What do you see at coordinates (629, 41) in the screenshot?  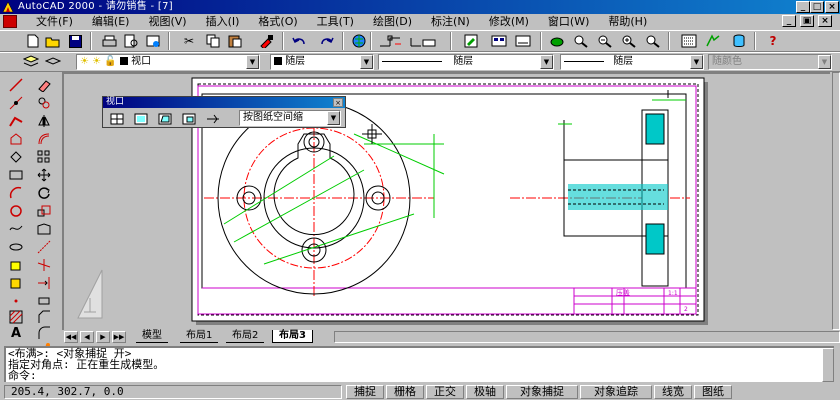 I see `zoom-previous-icon` at bounding box center [629, 41].